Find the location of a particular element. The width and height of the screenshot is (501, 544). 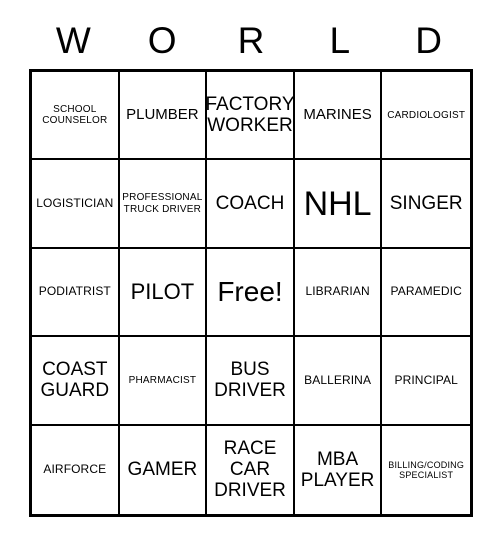

bingo-cell: AIRFORCE is located at coordinates (76, 469).